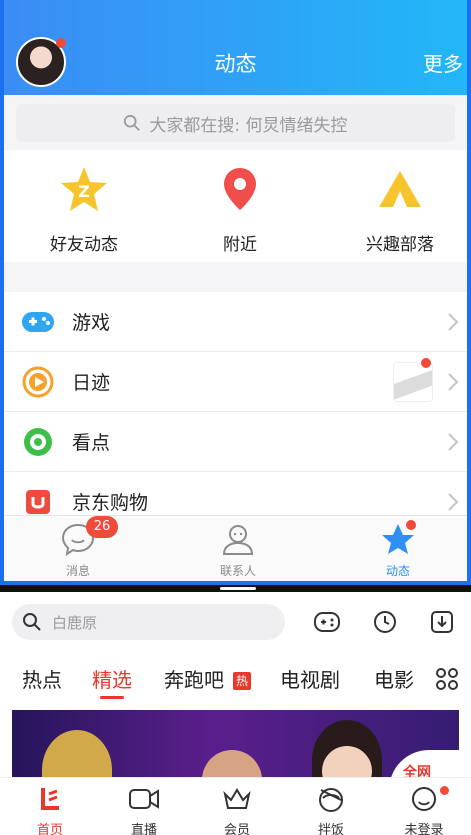 The height and width of the screenshot is (835, 471). What do you see at coordinates (398, 209) in the screenshot?
I see `quick-interest-tribe: 兴趣部落` at bounding box center [398, 209].